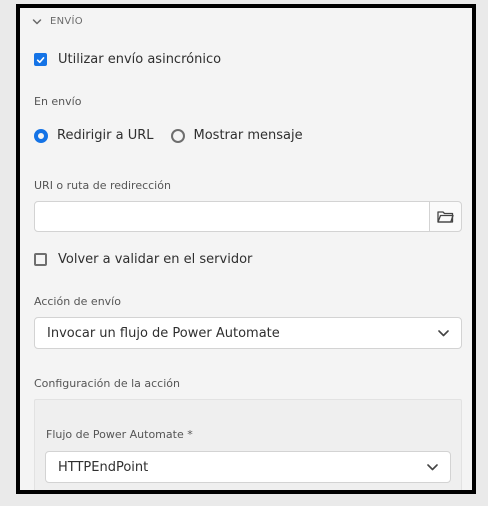  Describe the element at coordinates (102, 185) in the screenshot. I see `redirect-uri-label: URI o ruta de redirección` at that location.